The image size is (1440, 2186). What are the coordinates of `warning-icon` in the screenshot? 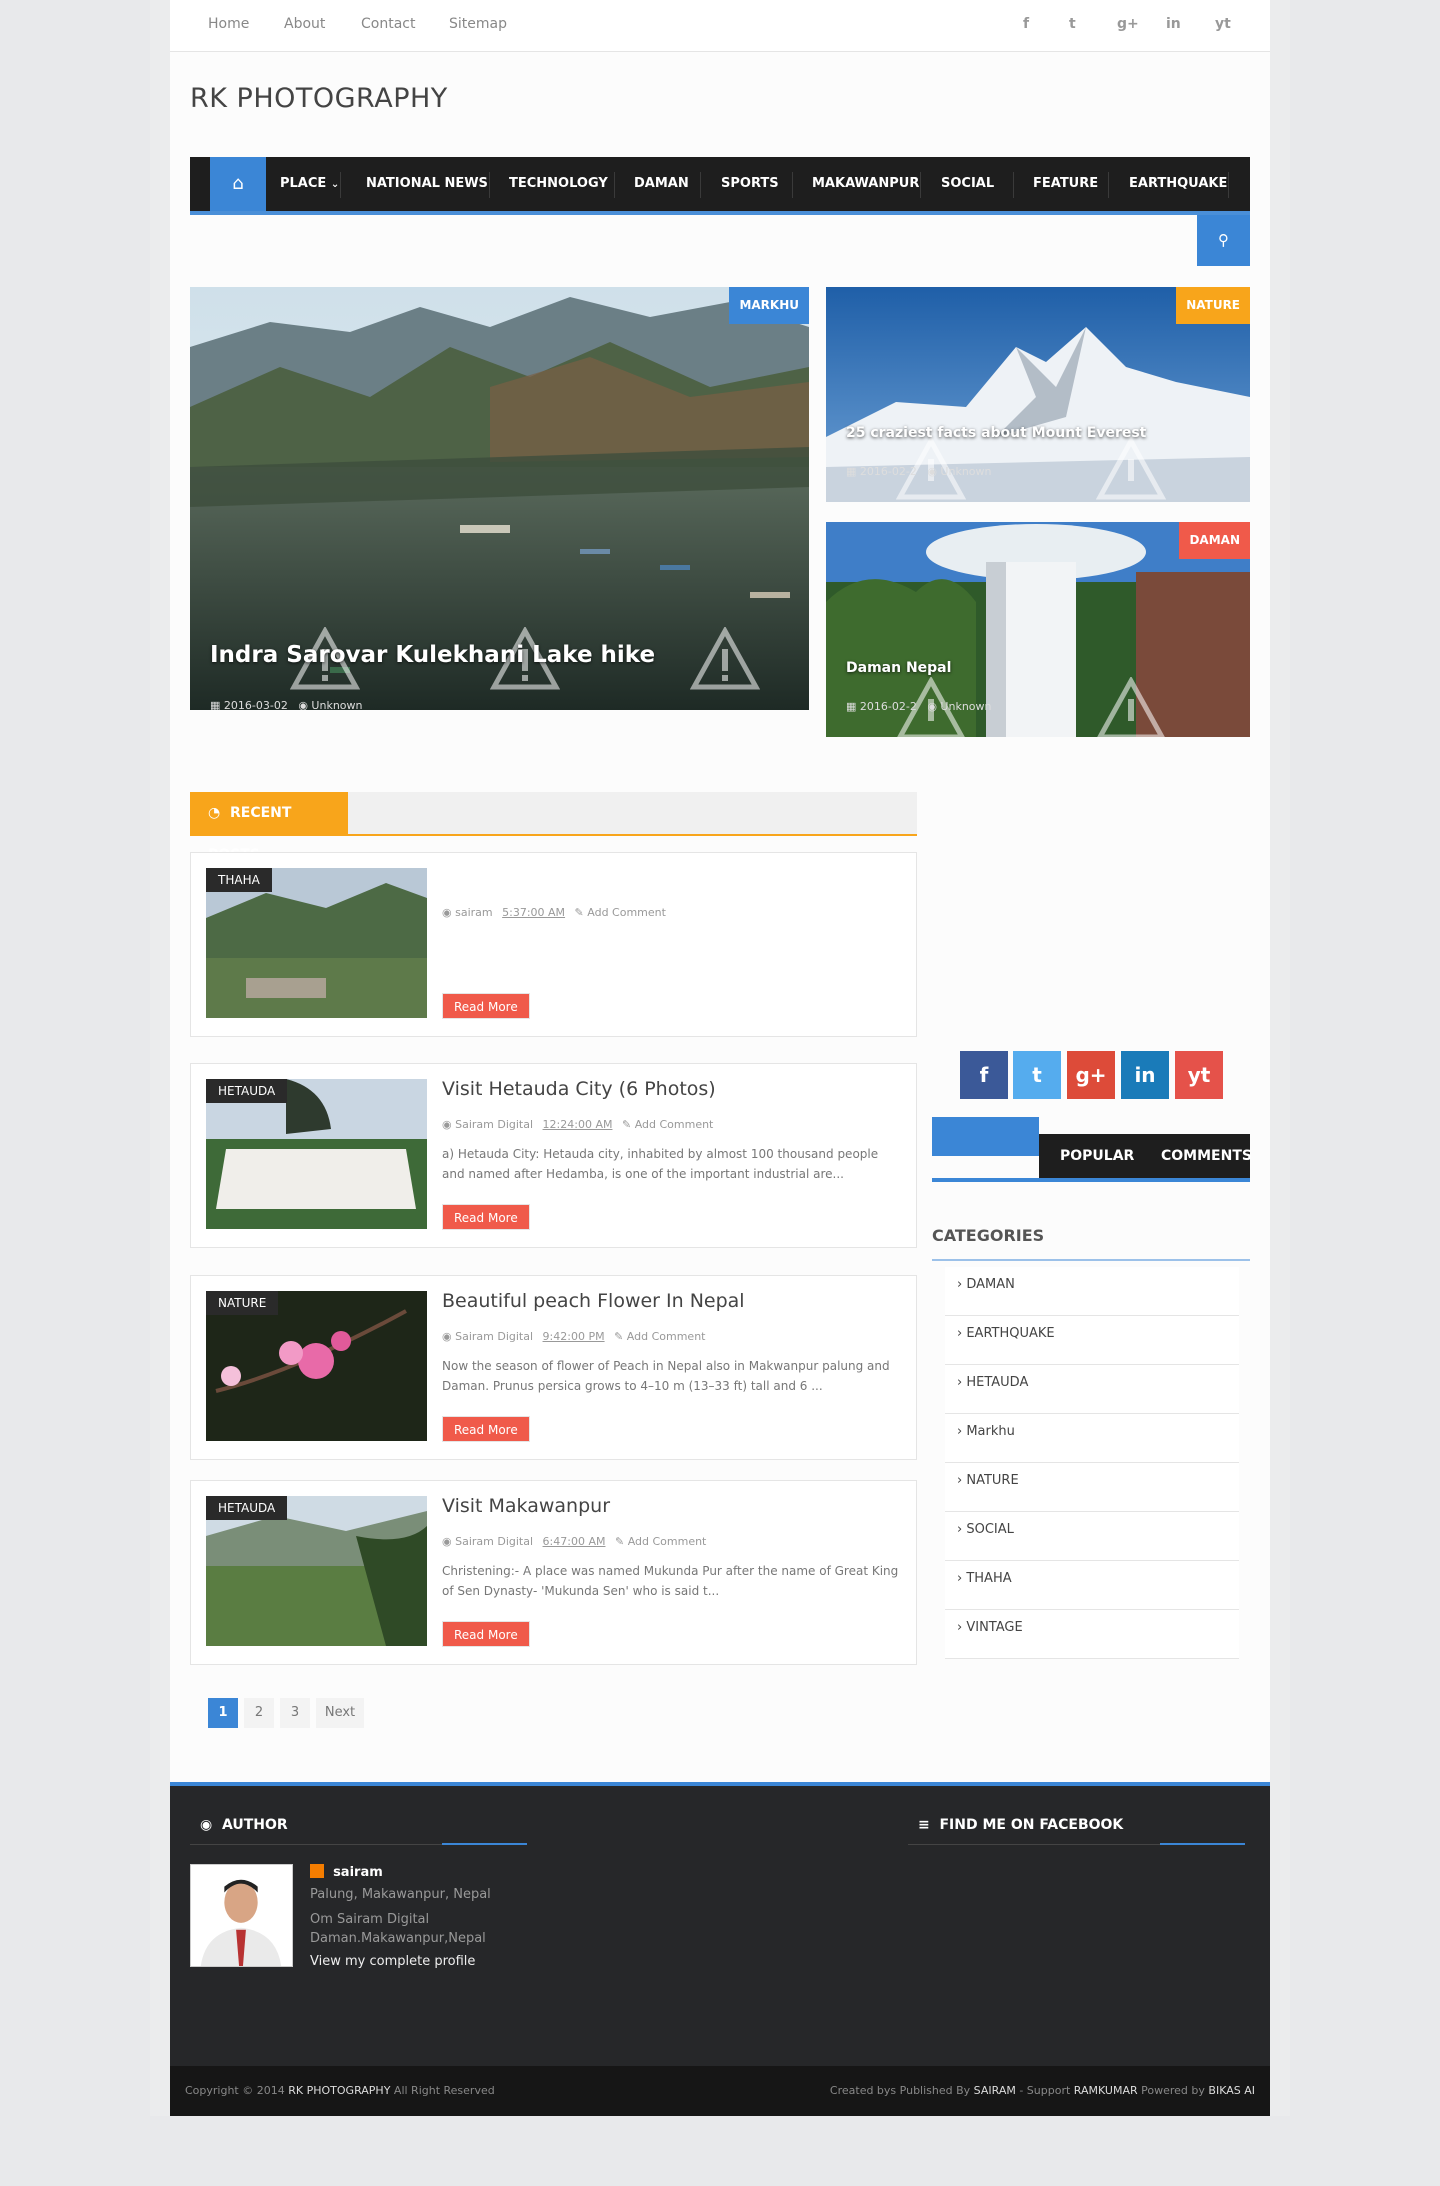 It's located at (1131, 468).